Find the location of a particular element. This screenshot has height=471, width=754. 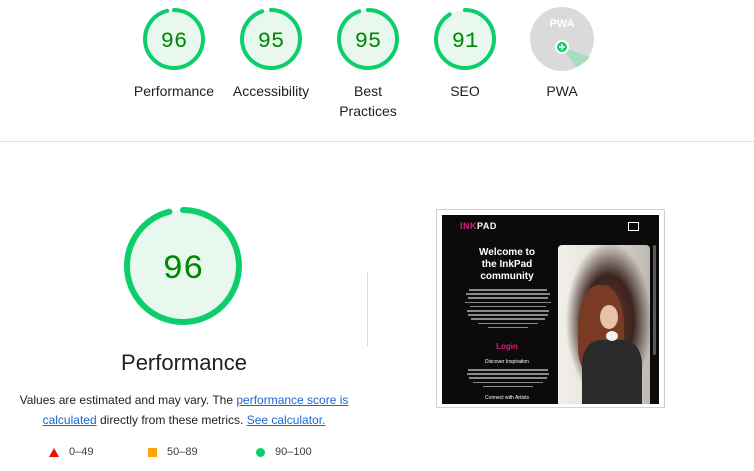

best-practices-score: 95 is located at coordinates (368, 41).